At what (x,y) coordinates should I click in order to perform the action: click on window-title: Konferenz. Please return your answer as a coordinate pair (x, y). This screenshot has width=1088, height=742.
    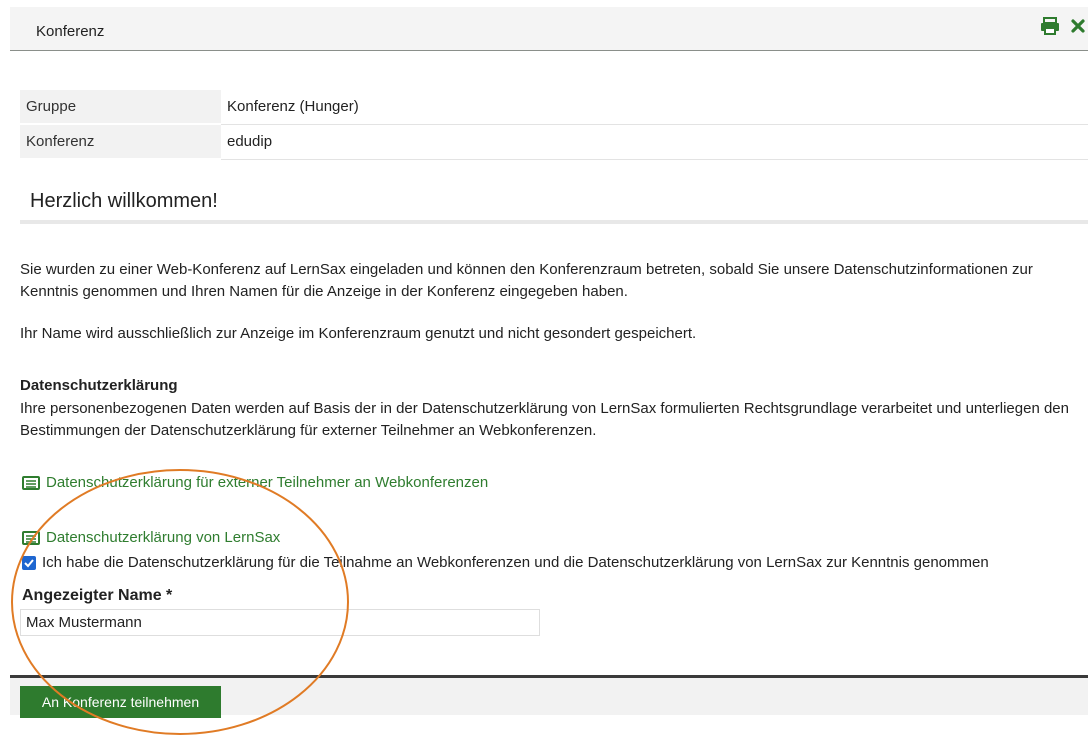
    Looking at the image, I should click on (70, 31).